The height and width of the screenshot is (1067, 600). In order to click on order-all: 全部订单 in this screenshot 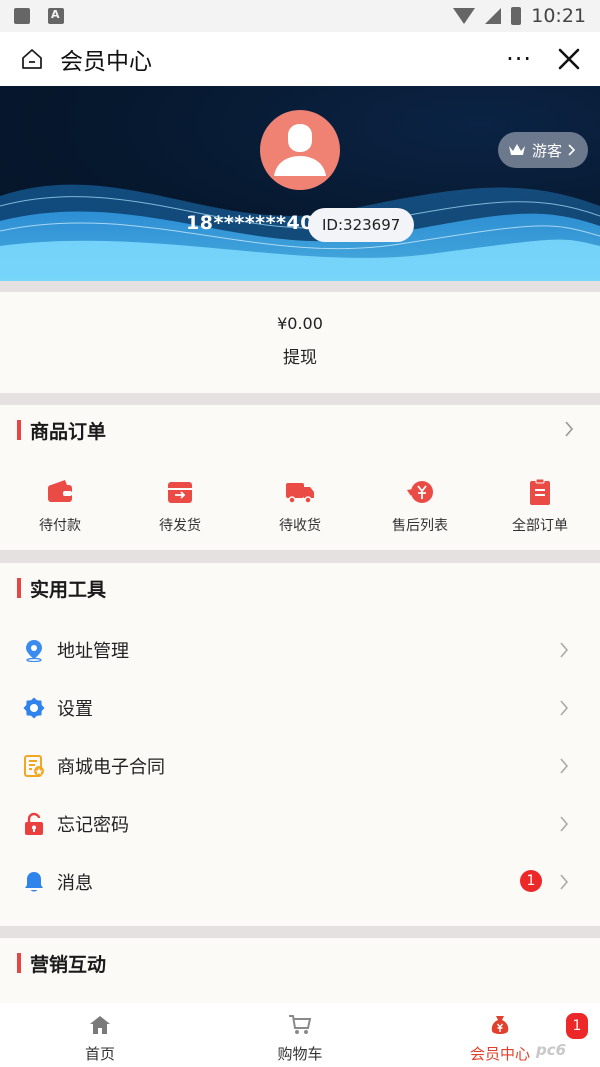, I will do `click(540, 506)`.